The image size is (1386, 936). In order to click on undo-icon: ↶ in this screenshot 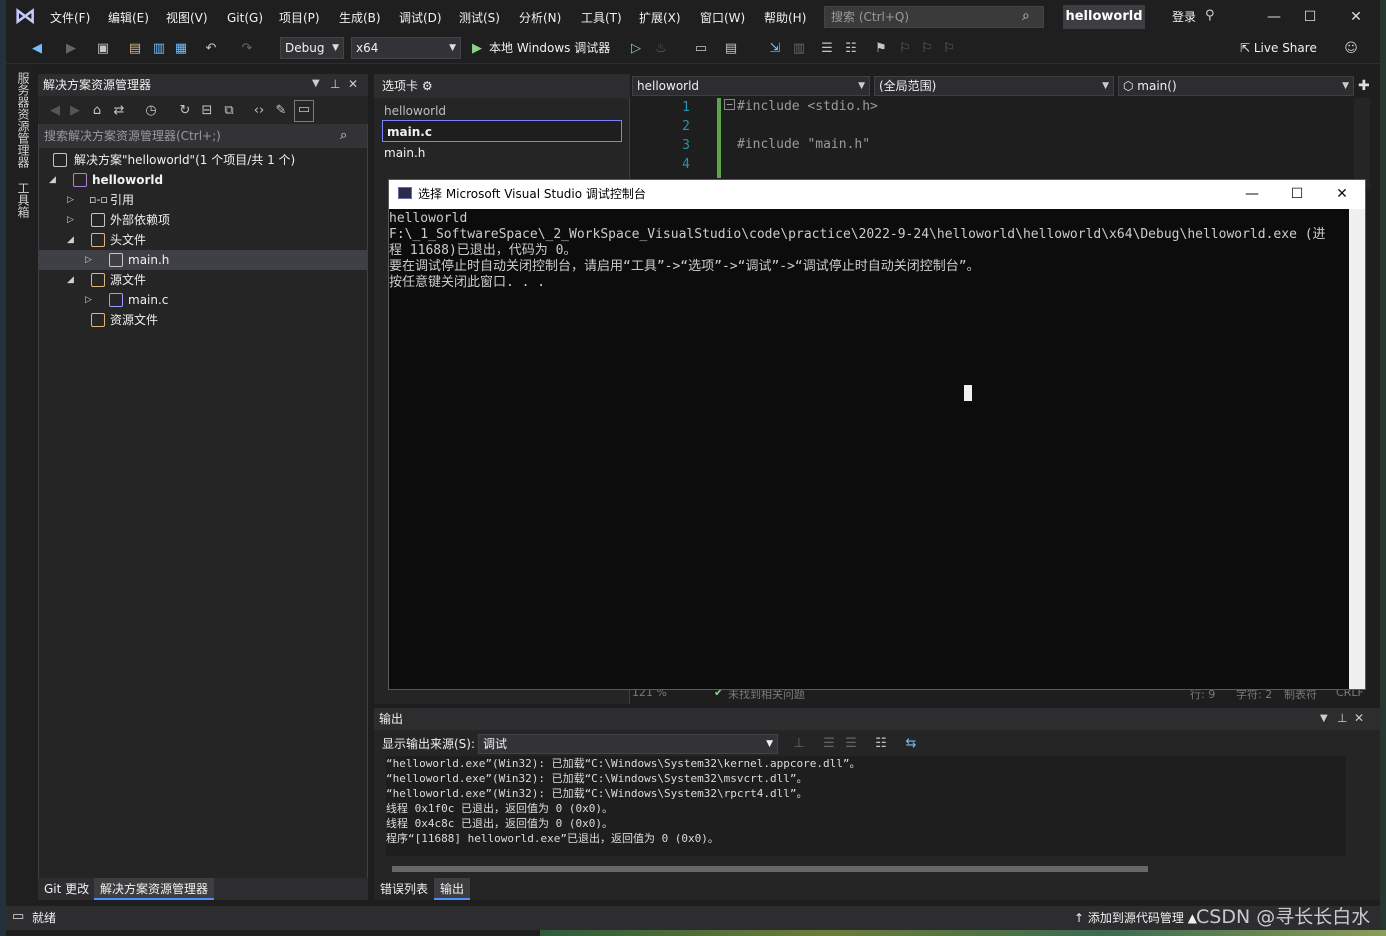, I will do `click(211, 49)`.